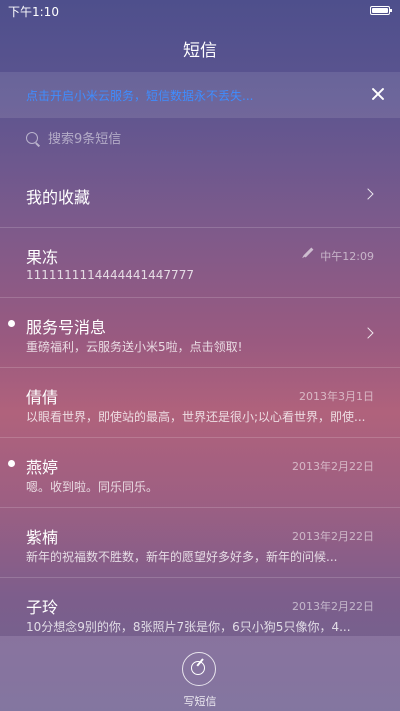 This screenshot has width=400, height=711. What do you see at coordinates (200, 473) in the screenshot?
I see `conversation-row: 燕婷 2013年2月22日 嗯。收到啦。同乐同乐。` at bounding box center [200, 473].